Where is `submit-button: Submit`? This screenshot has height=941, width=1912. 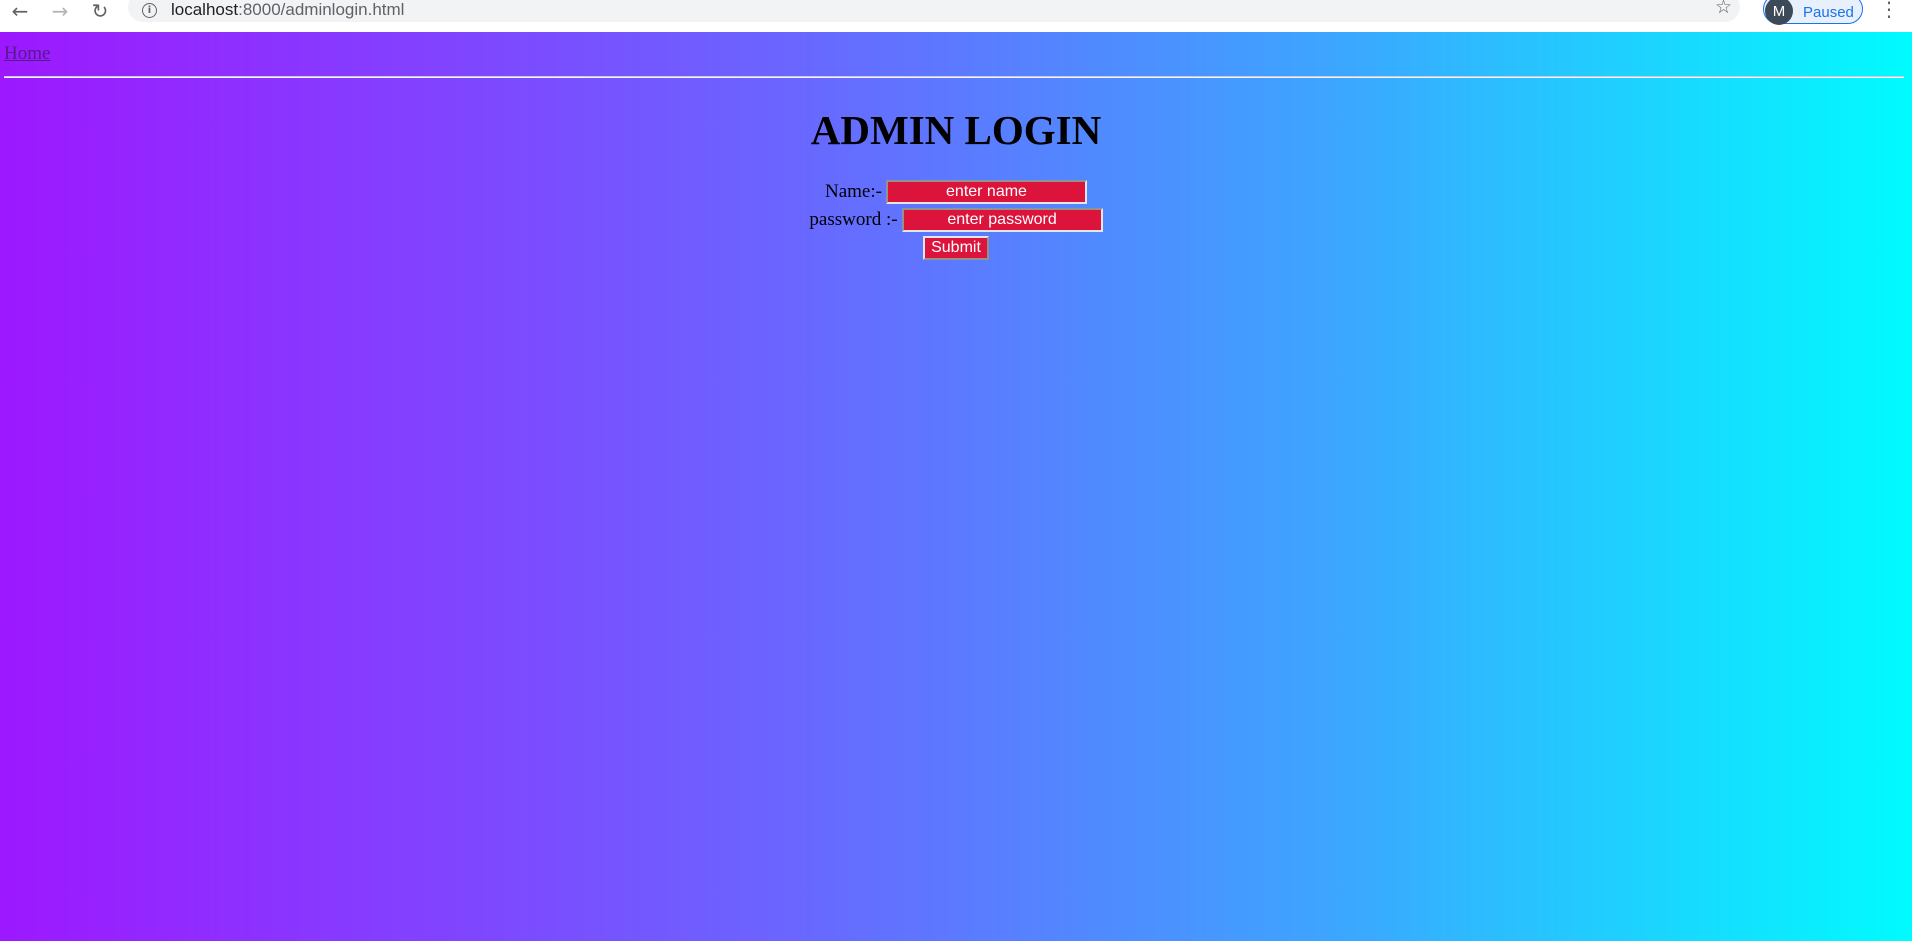 submit-button: Submit is located at coordinates (956, 248).